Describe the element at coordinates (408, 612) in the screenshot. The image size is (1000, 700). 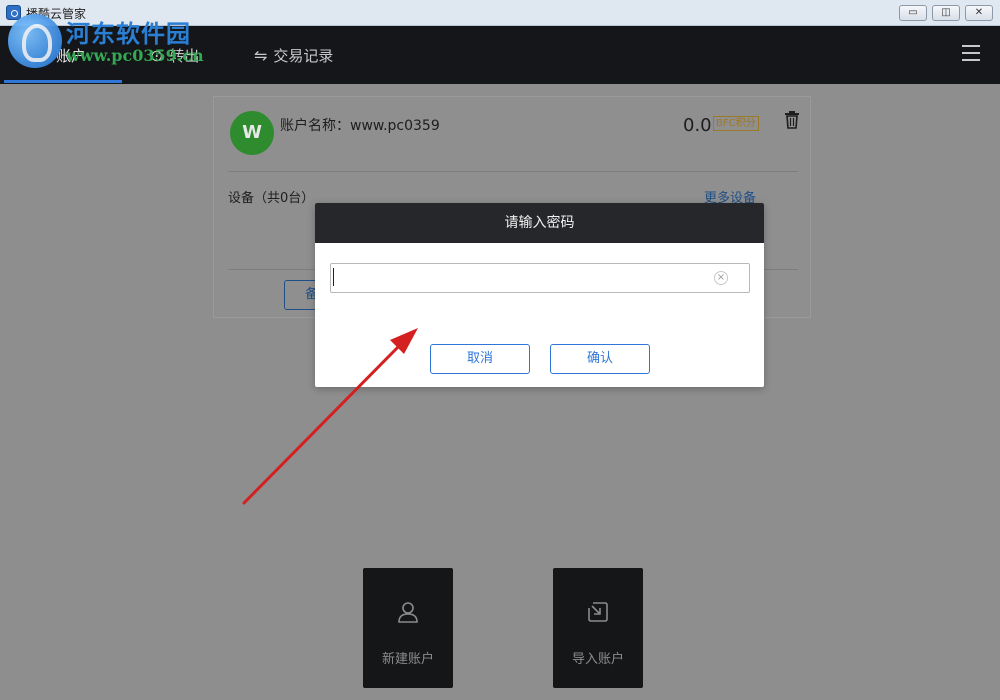
I see `user-icon` at that location.